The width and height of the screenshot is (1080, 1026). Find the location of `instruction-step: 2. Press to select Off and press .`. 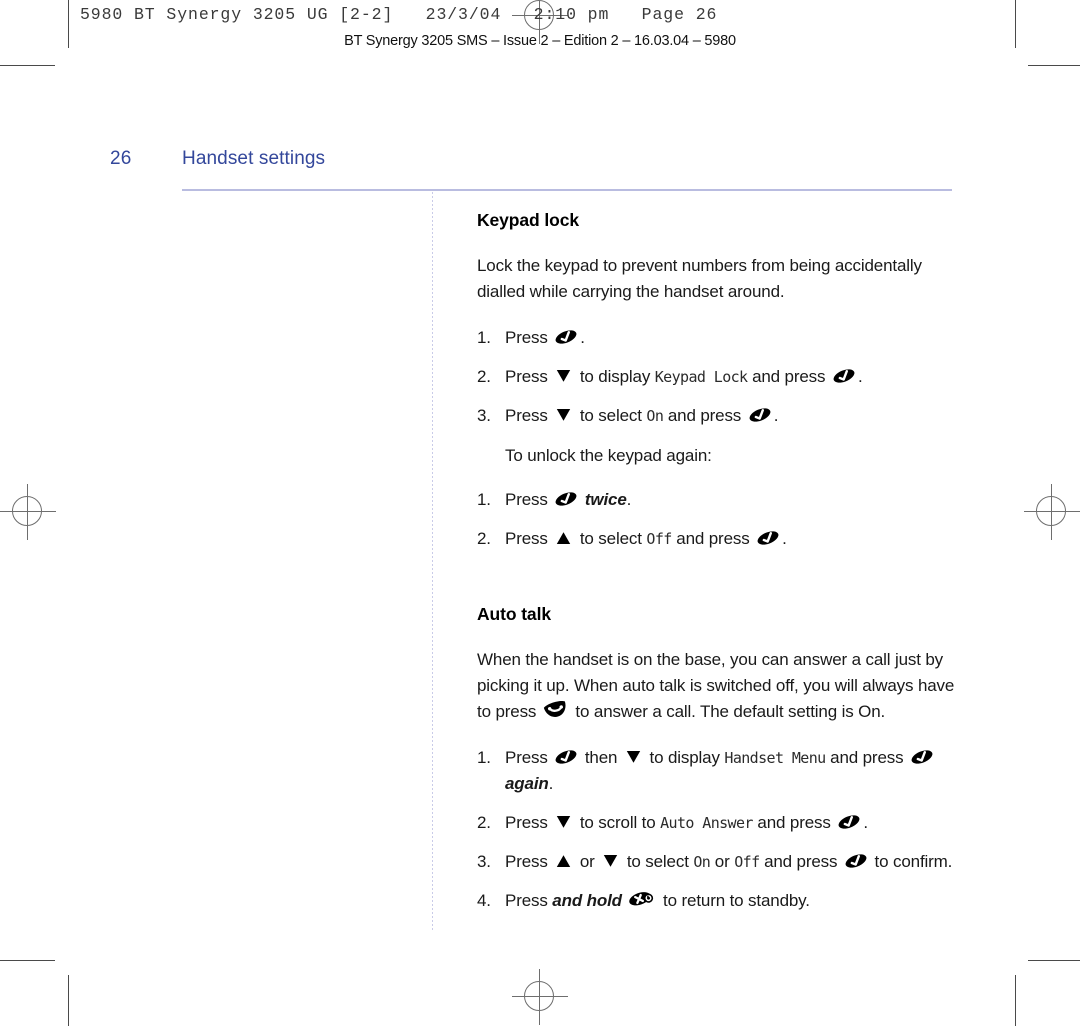

instruction-step: 2. Press to select Off and press . is located at coordinates (717, 539).